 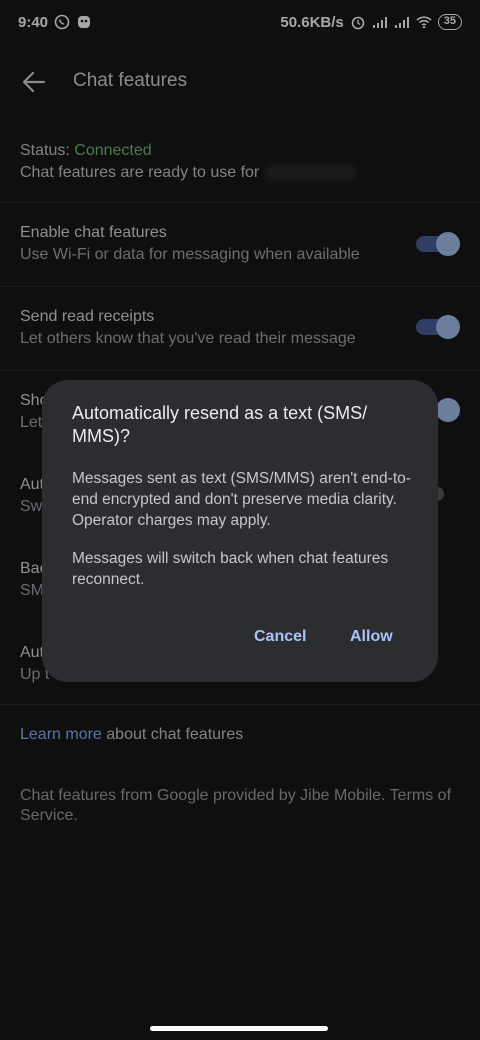 I want to click on allow-button: Allow, so click(x=371, y=637).